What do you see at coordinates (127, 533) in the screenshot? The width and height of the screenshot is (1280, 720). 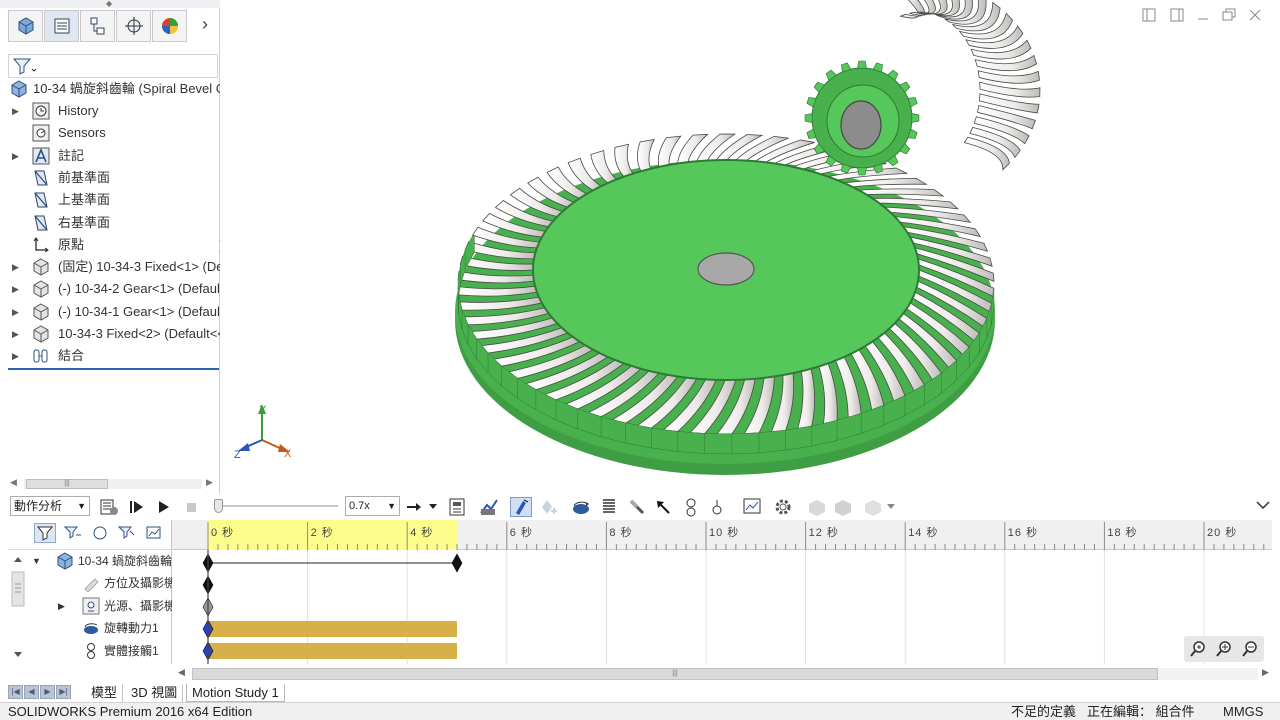 I see `filter-results-icon` at bounding box center [127, 533].